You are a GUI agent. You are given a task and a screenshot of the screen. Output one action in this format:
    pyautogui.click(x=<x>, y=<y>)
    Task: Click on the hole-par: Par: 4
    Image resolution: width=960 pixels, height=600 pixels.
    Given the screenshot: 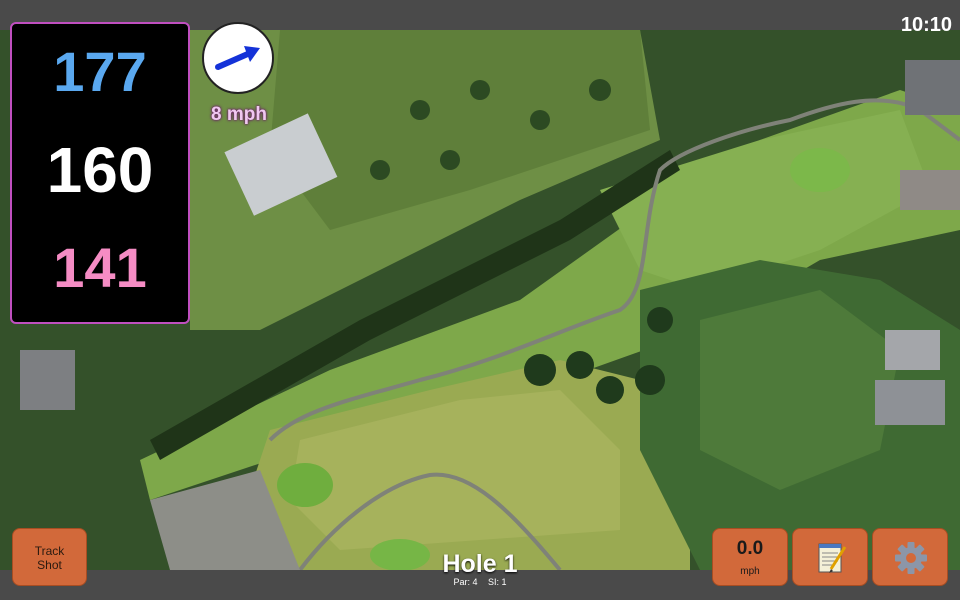 What is the action you would take?
    pyautogui.click(x=465, y=582)
    